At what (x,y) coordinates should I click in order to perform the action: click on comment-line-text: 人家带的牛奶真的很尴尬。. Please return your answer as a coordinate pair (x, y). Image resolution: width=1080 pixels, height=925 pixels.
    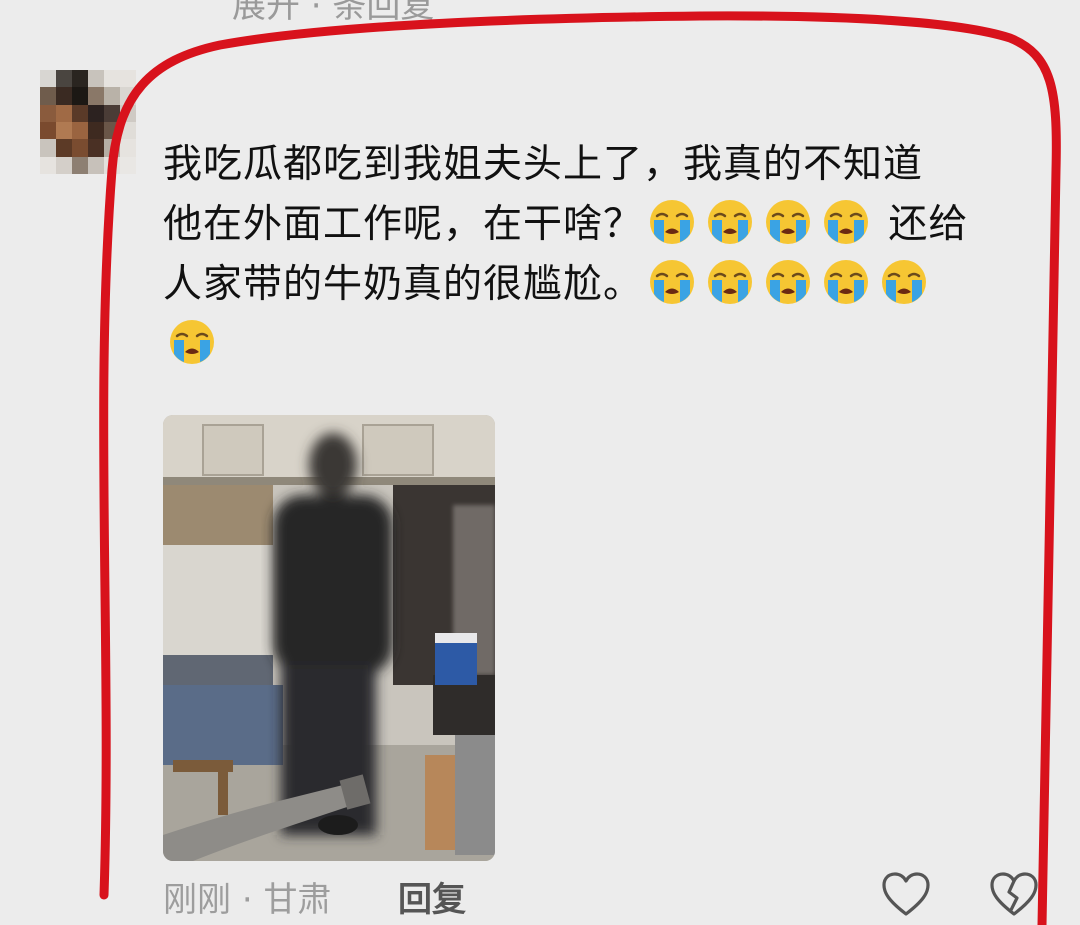
    Looking at the image, I should click on (403, 284).